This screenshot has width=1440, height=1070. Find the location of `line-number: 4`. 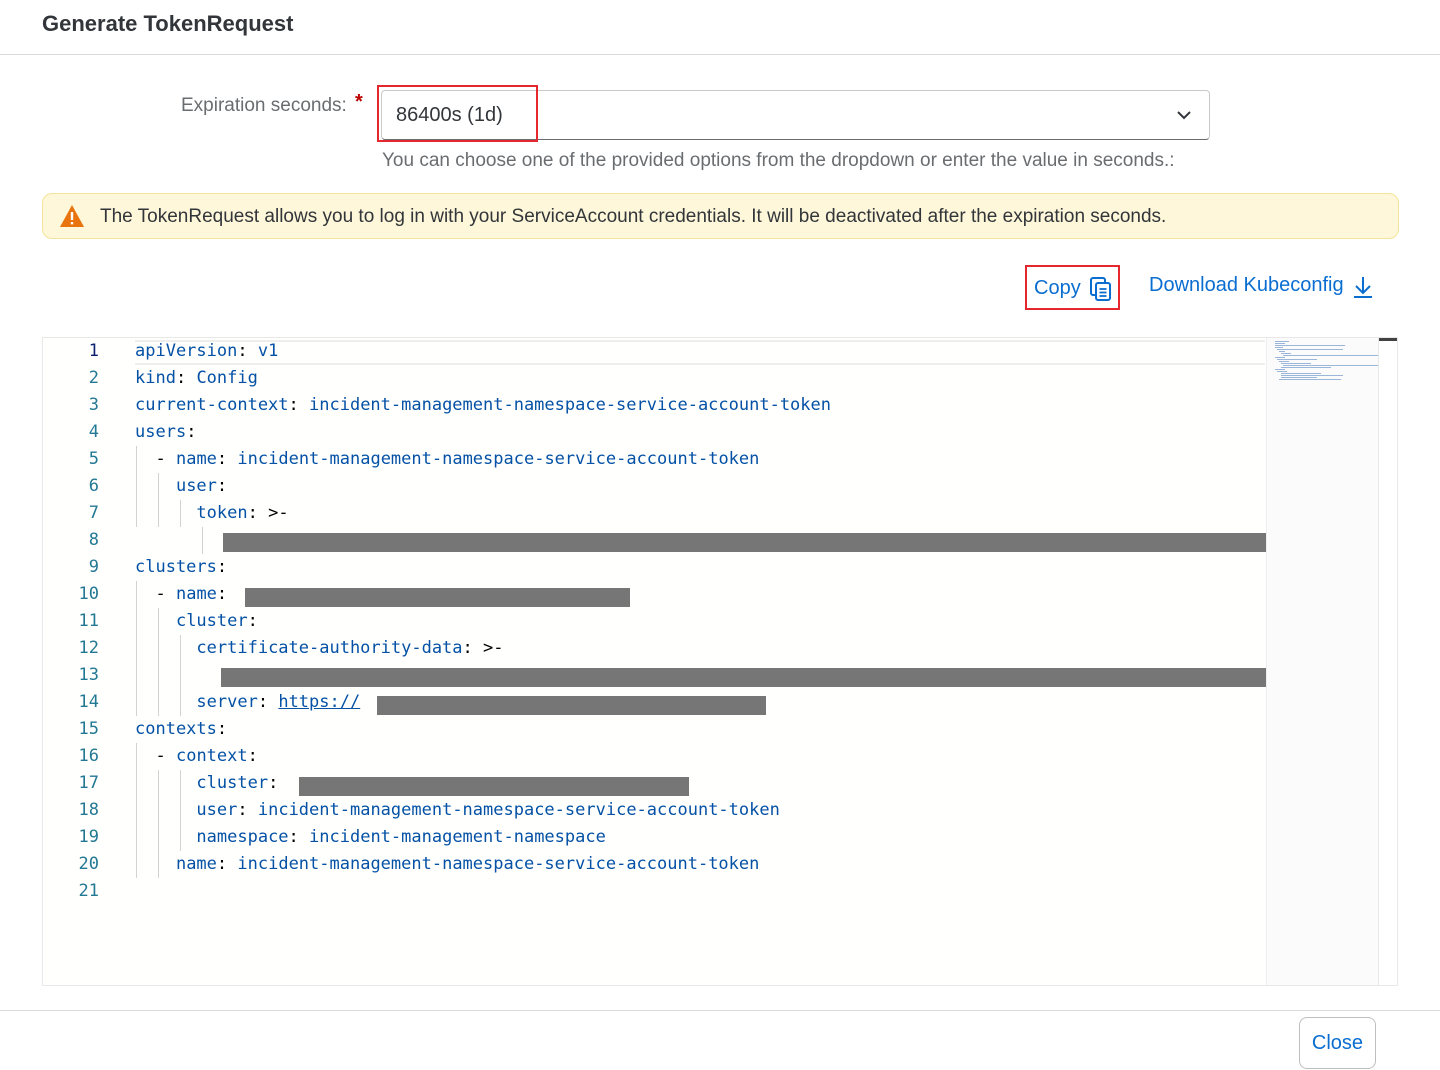

line-number: 4 is located at coordinates (93, 432).